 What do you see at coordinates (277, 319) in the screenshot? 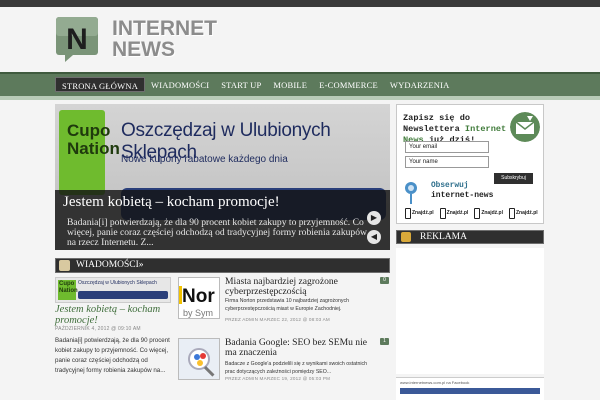
I see `post-meta: PRZEZ ADMIN MARZEC 22, 2012 @ 08:03 AM` at bounding box center [277, 319].